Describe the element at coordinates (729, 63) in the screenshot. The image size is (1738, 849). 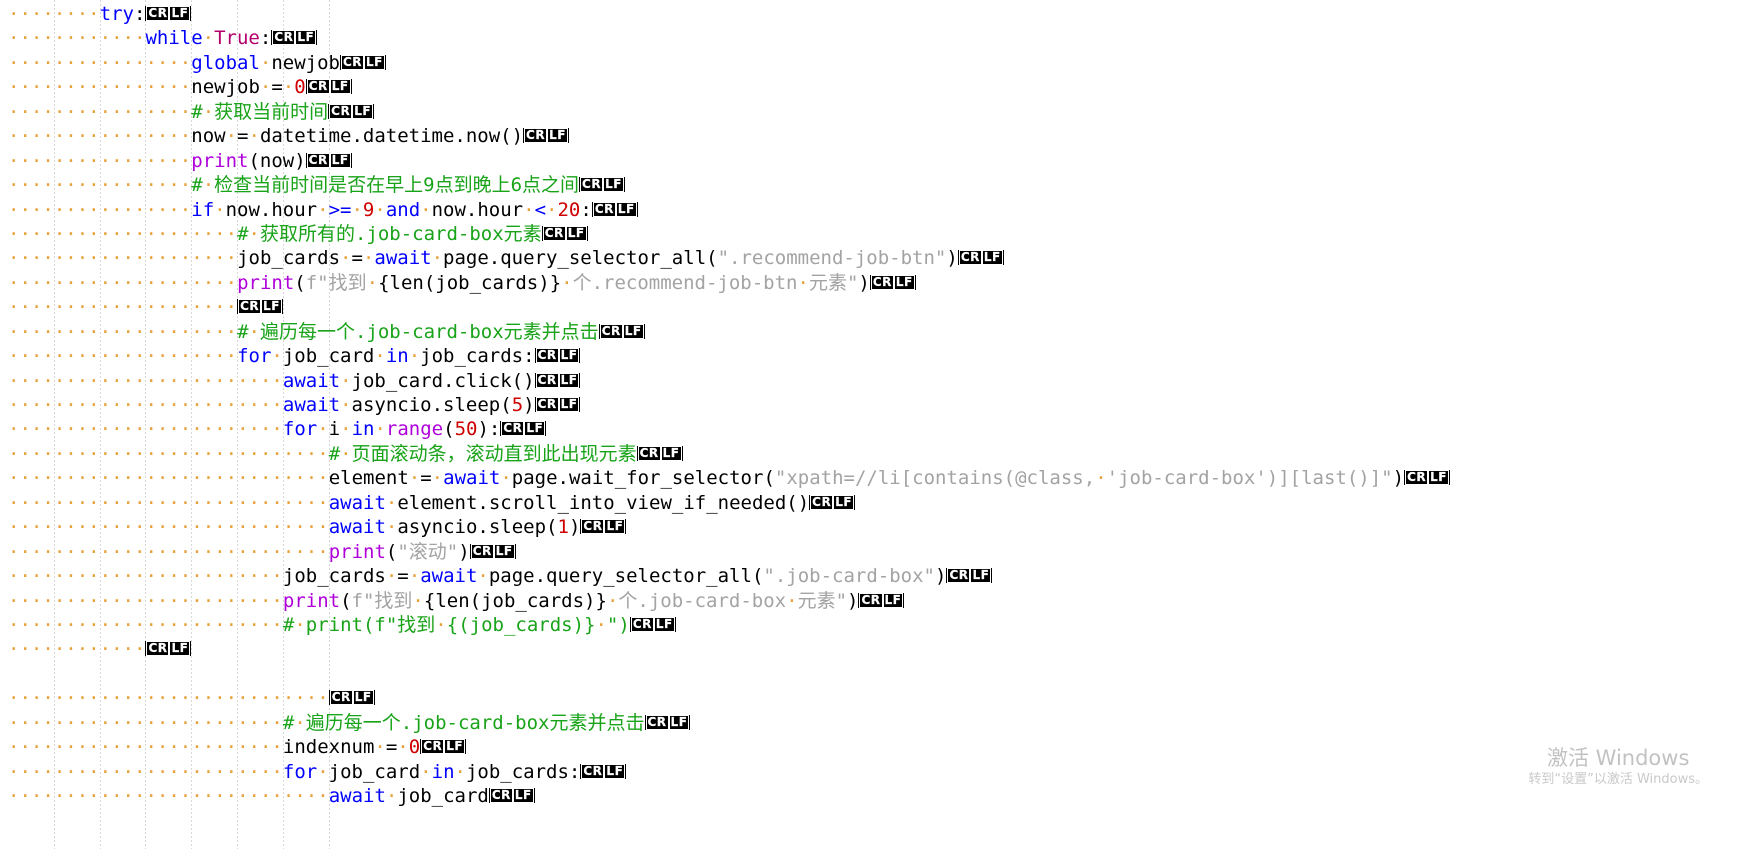
I see `code-line: global newjobCRLF` at that location.